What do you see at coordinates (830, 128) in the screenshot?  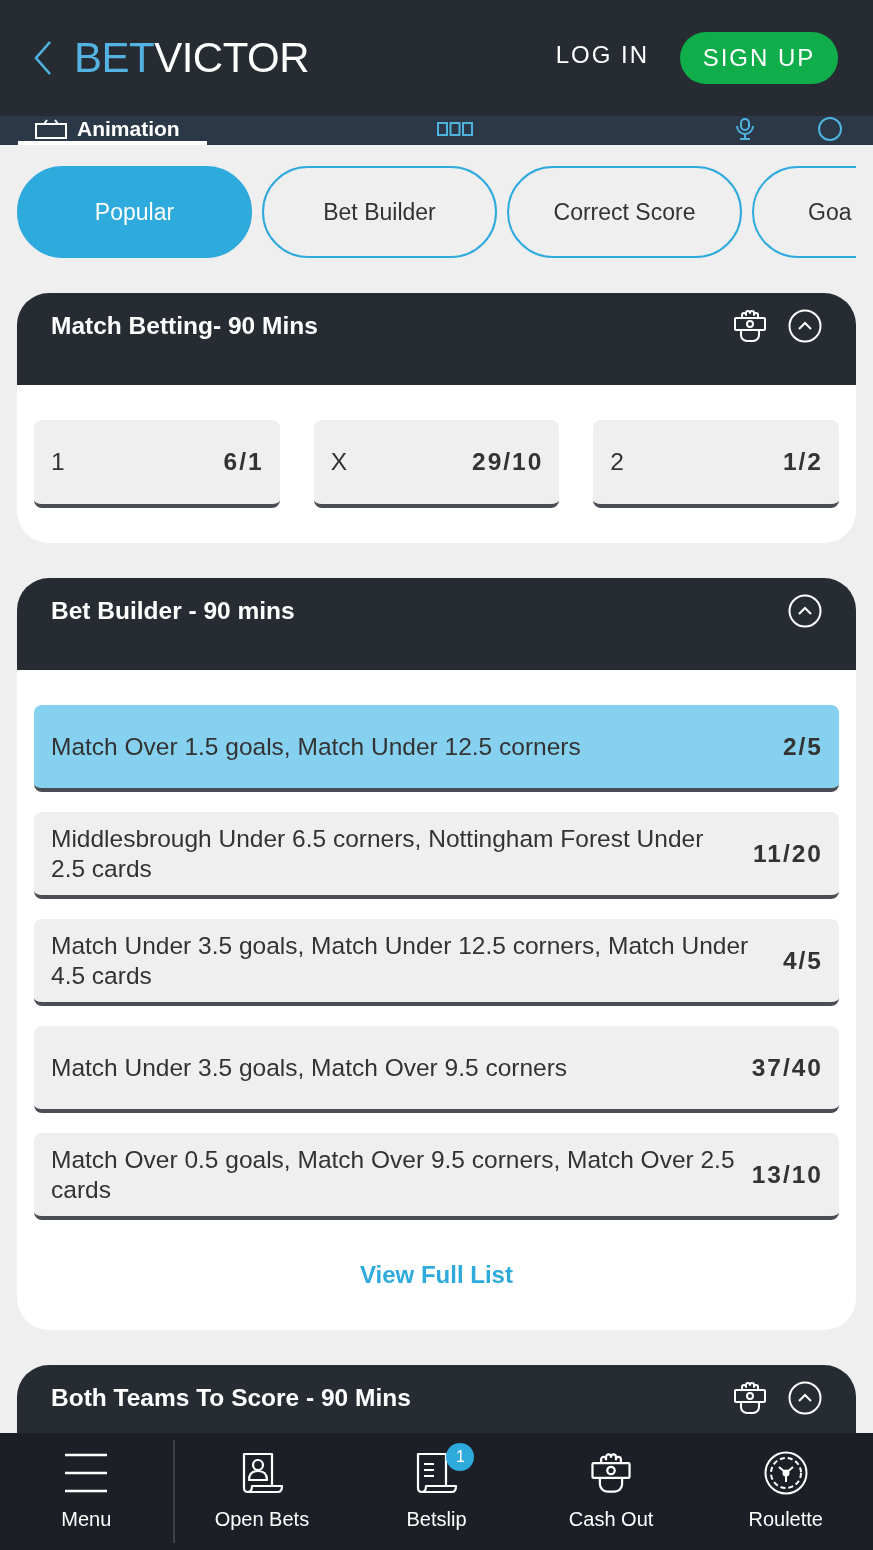 I see `ring-icon` at bounding box center [830, 128].